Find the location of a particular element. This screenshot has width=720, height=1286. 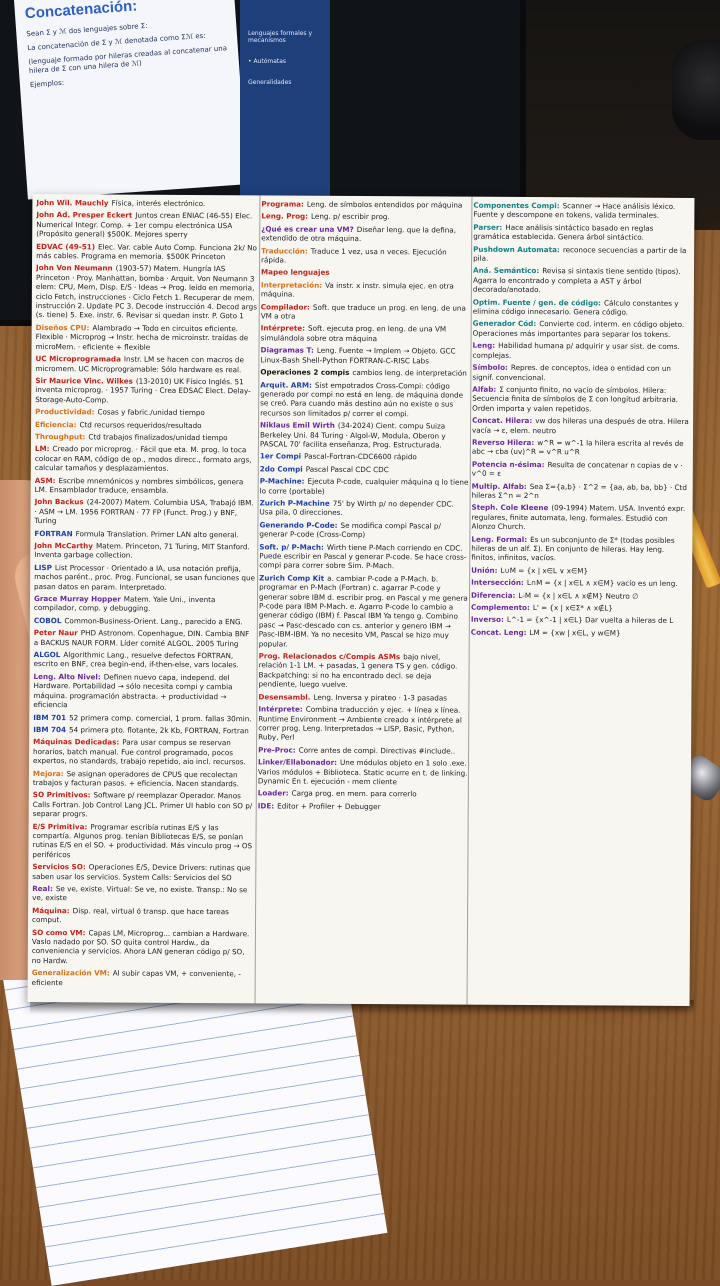

note-body: Leng. de símbolos entendidos por máquina is located at coordinates (384, 205).